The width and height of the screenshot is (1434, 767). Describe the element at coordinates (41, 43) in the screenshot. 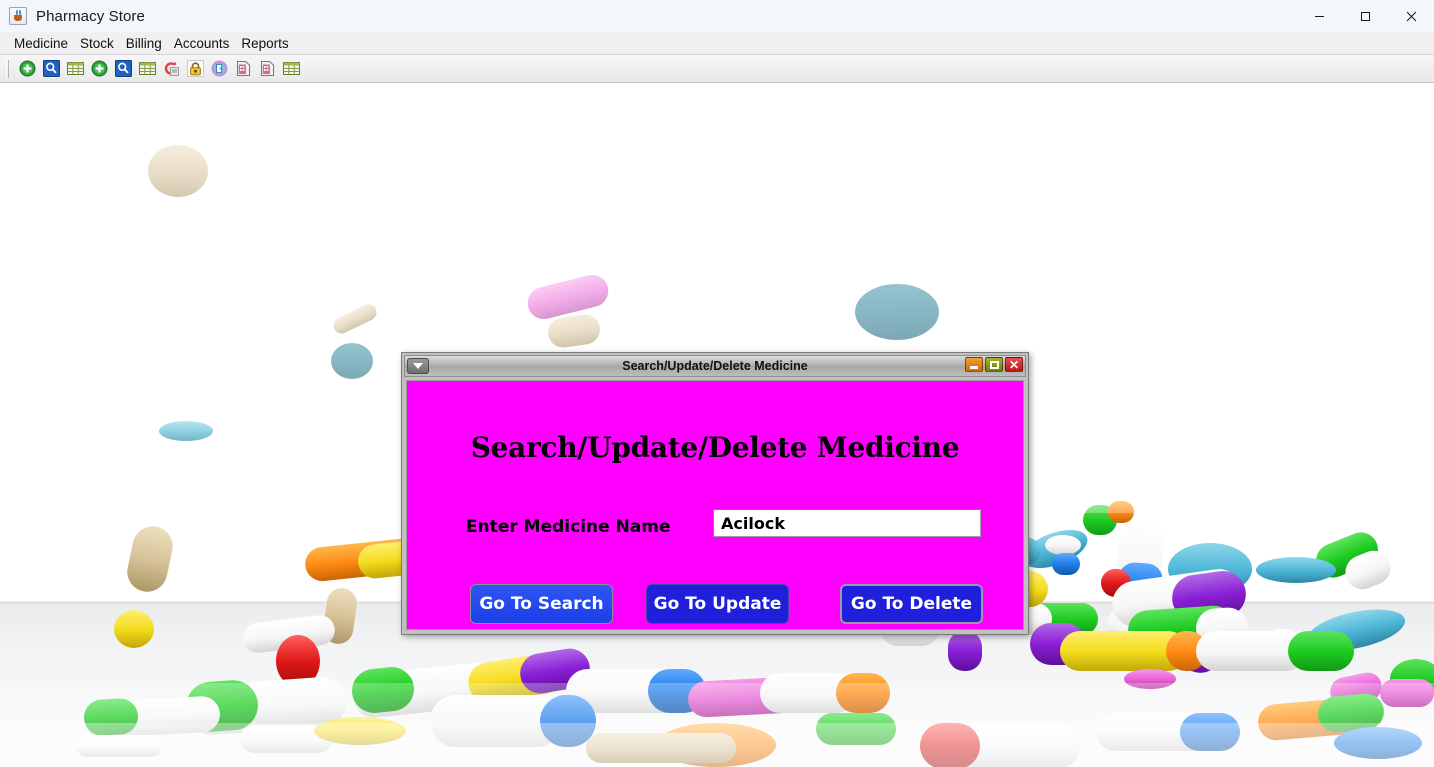

I see `menu-item-medicine: Medicine` at that location.